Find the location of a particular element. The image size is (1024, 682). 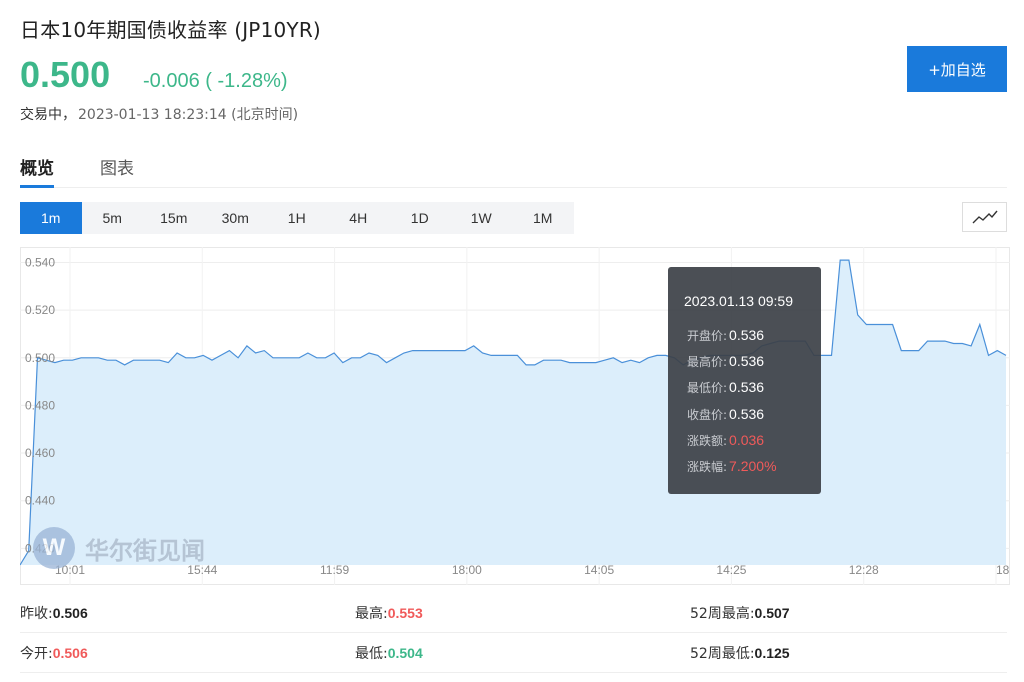

stats-row: 昨收:0.506 最高:0.553 52周最高:0.507 is located at coordinates (513, 613).